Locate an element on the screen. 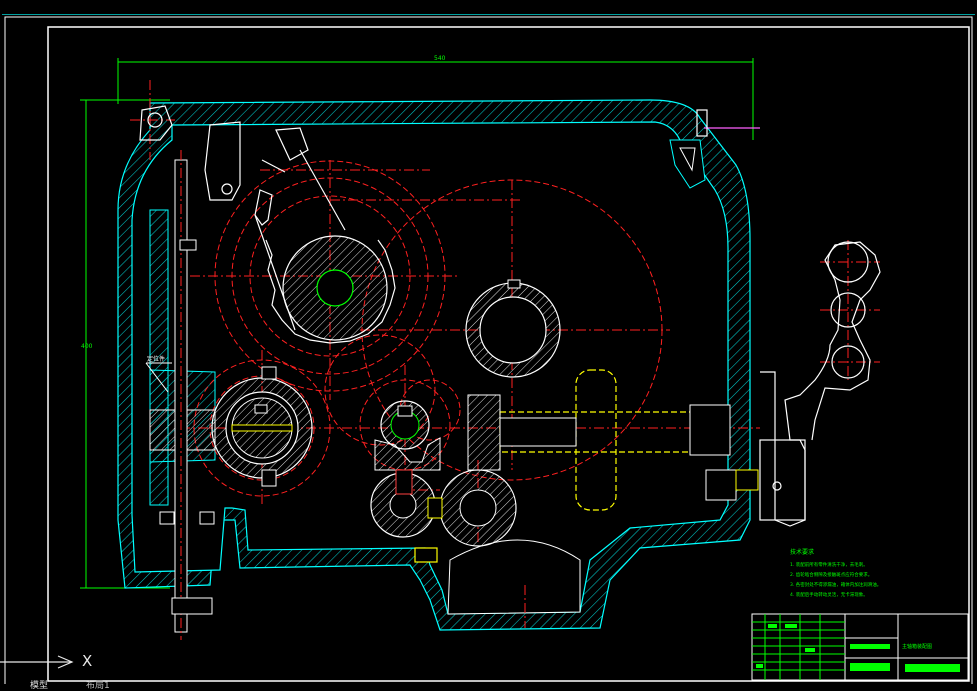 The image size is (977, 691). layout-tab-strip is located at coordinates (488, 687).